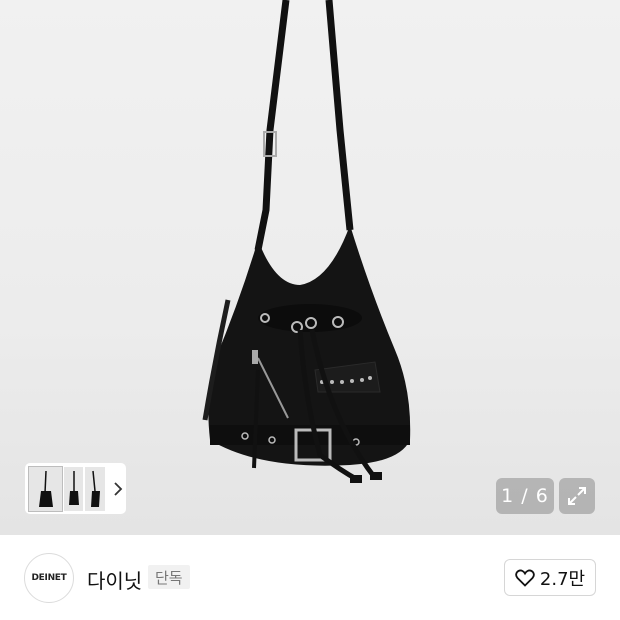  Describe the element at coordinates (525, 496) in the screenshot. I see `image-page-counter: 1 / 6` at that location.